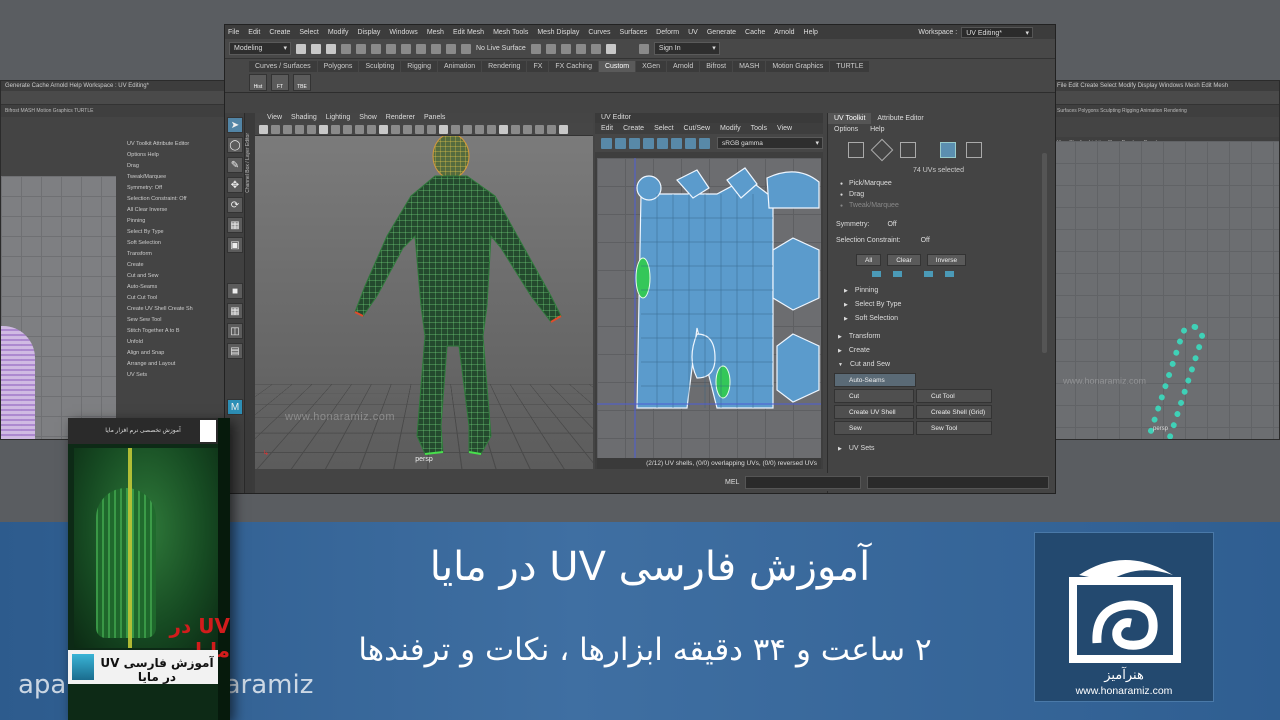 The height and width of the screenshot is (720, 1280). I want to click on shelf-tab-0: Curves / Surfaces, so click(283, 66).